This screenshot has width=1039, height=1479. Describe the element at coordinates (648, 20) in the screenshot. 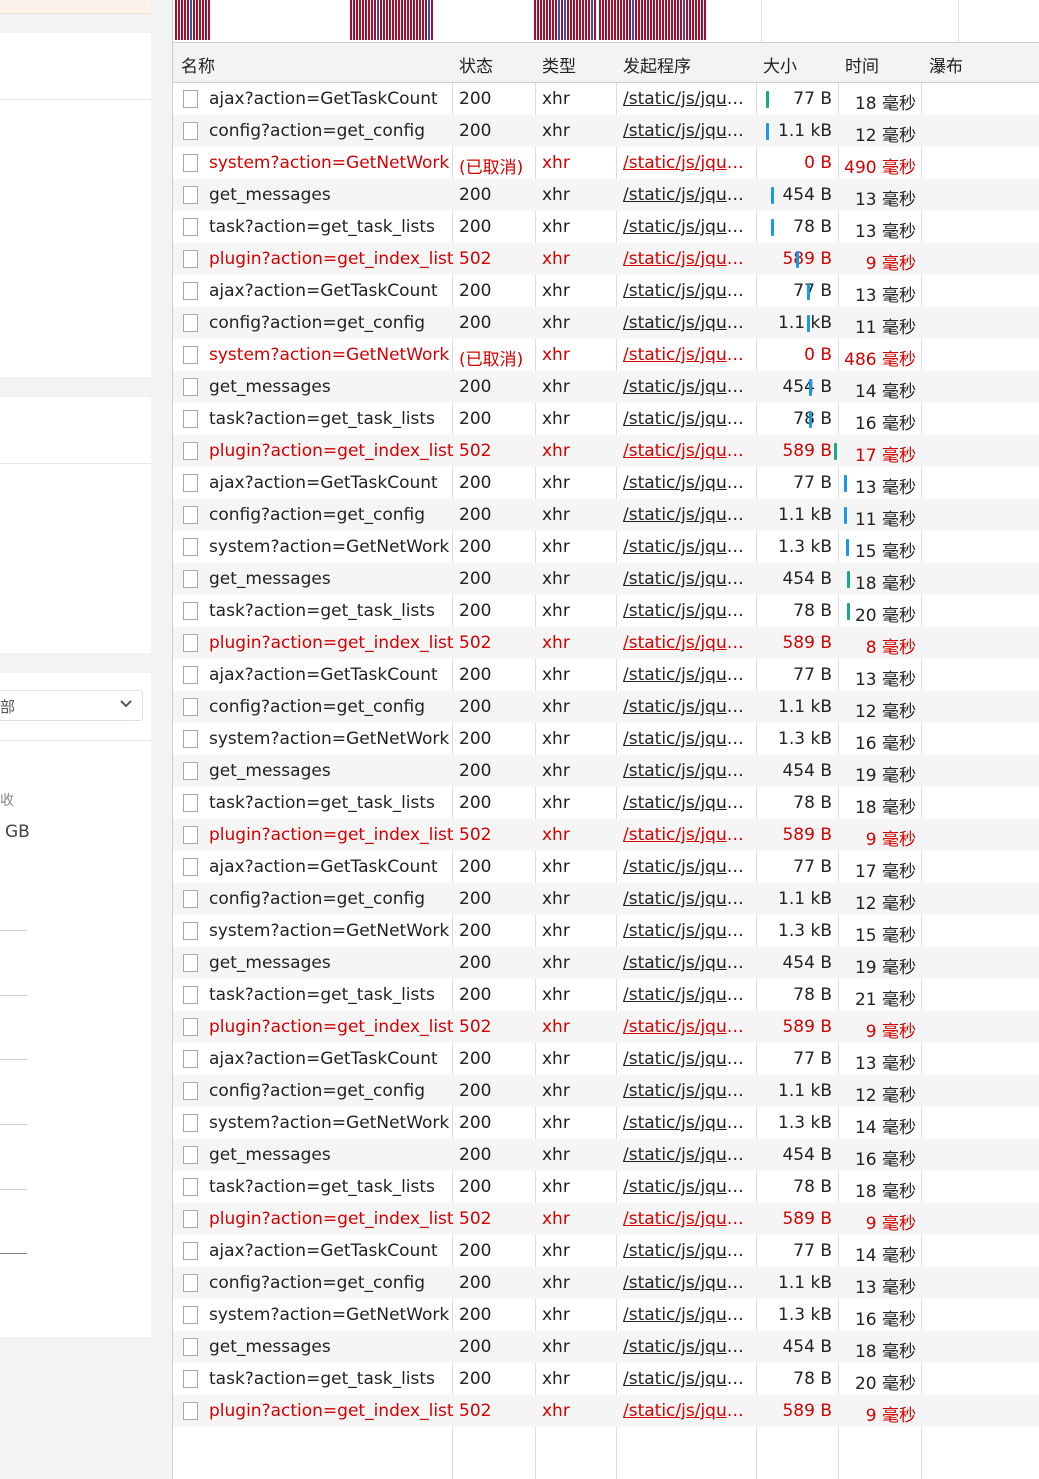

I see `overview-request-bar` at that location.